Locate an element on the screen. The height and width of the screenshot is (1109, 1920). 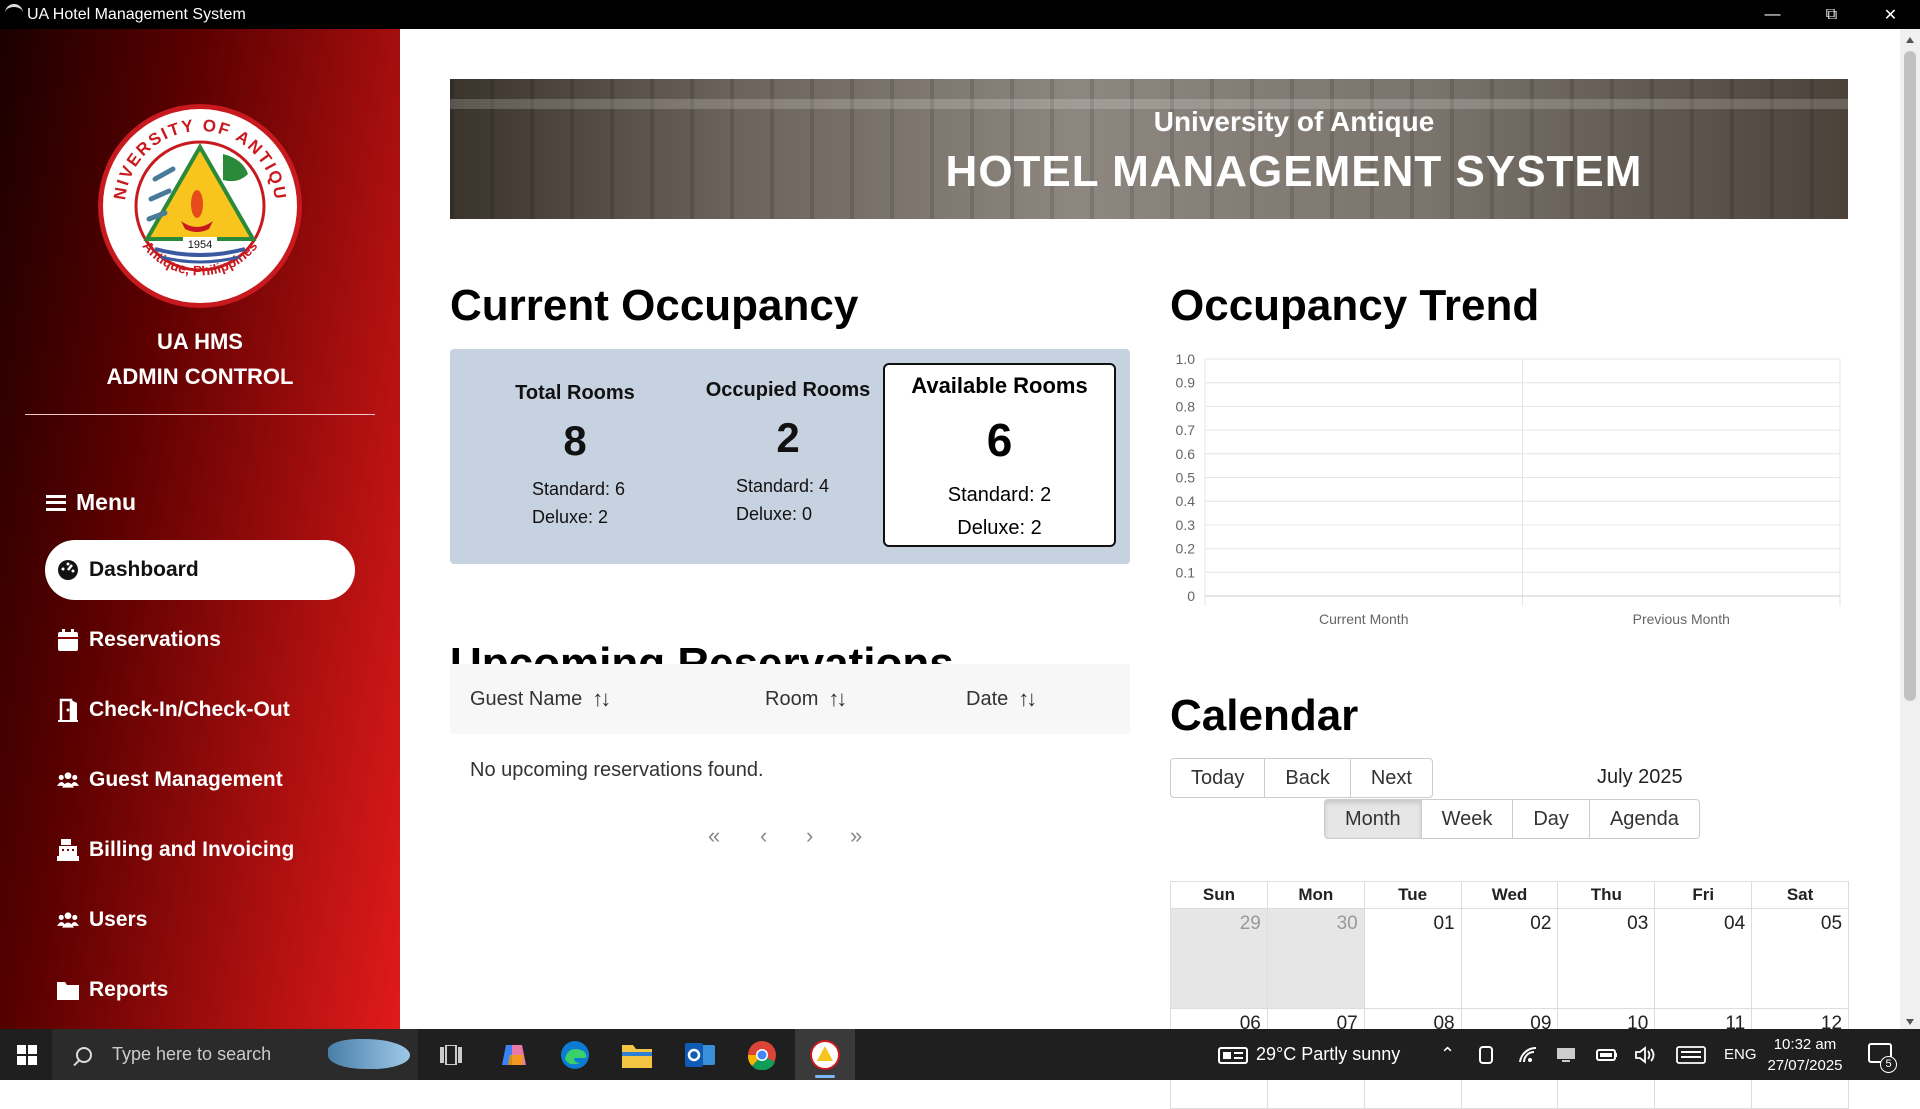
brand-name: UA HMS is located at coordinates (200, 341).